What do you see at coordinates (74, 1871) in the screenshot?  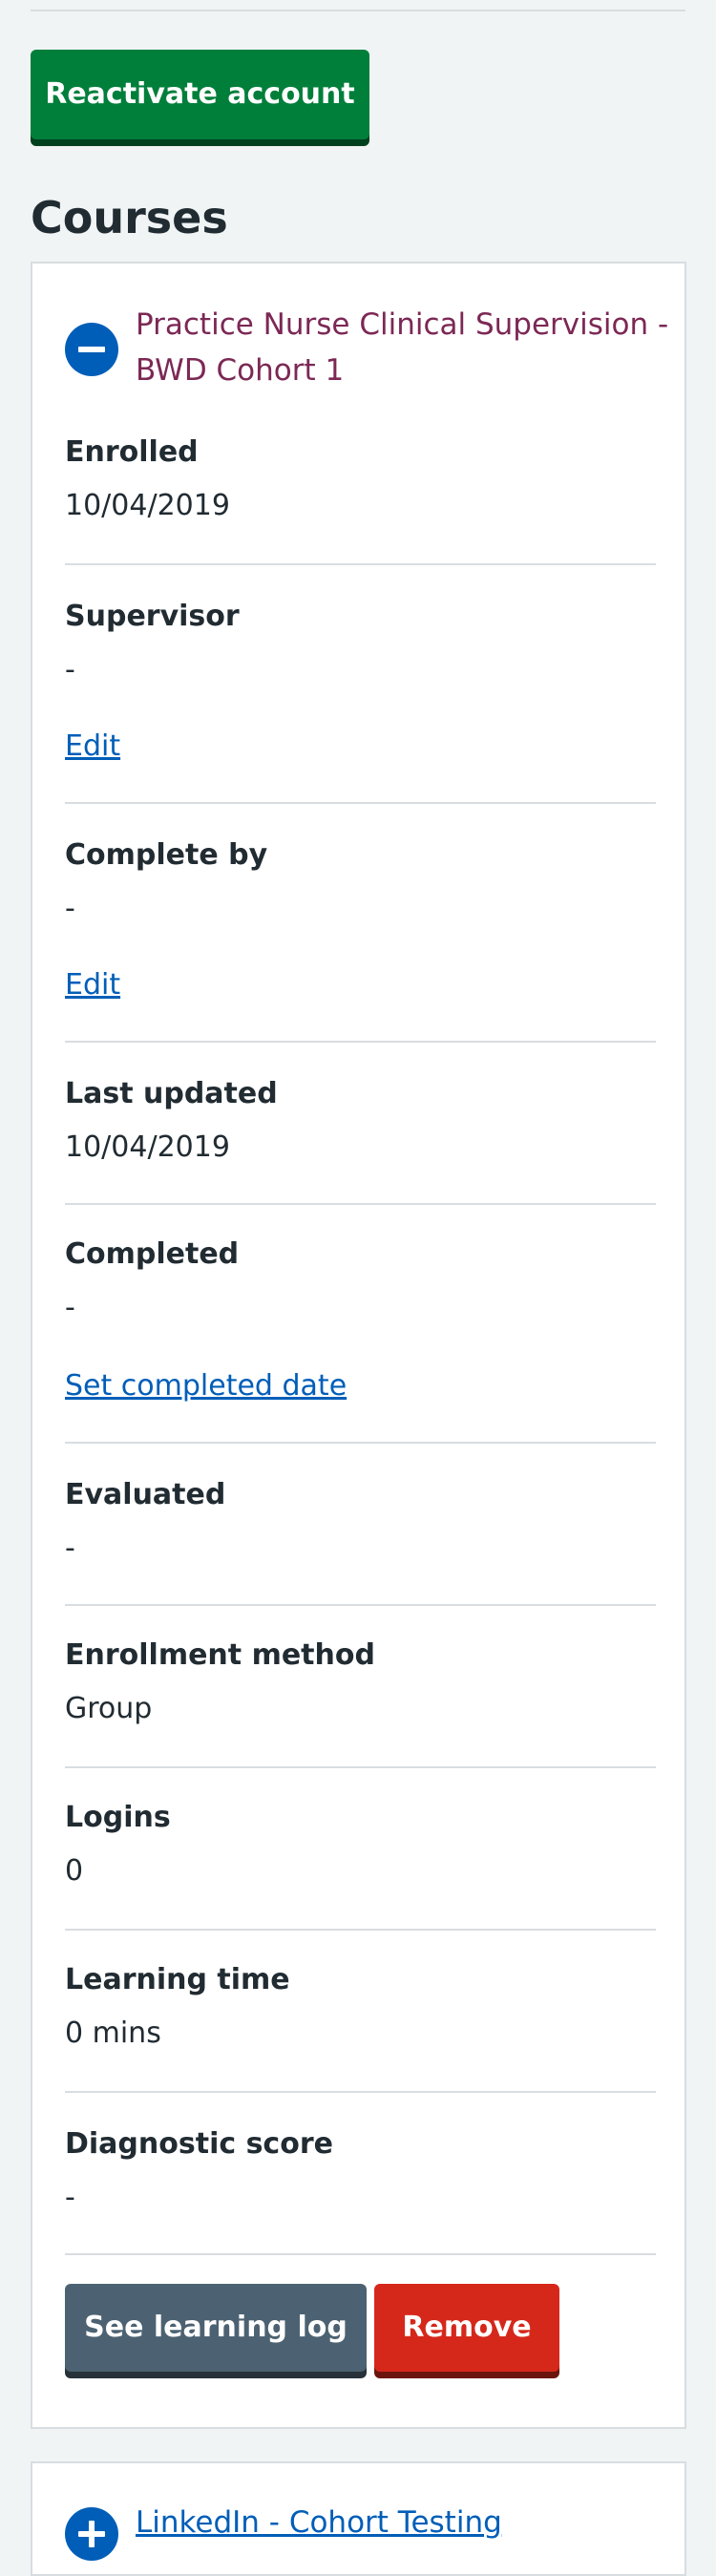 I see `logins-value: 0` at bounding box center [74, 1871].